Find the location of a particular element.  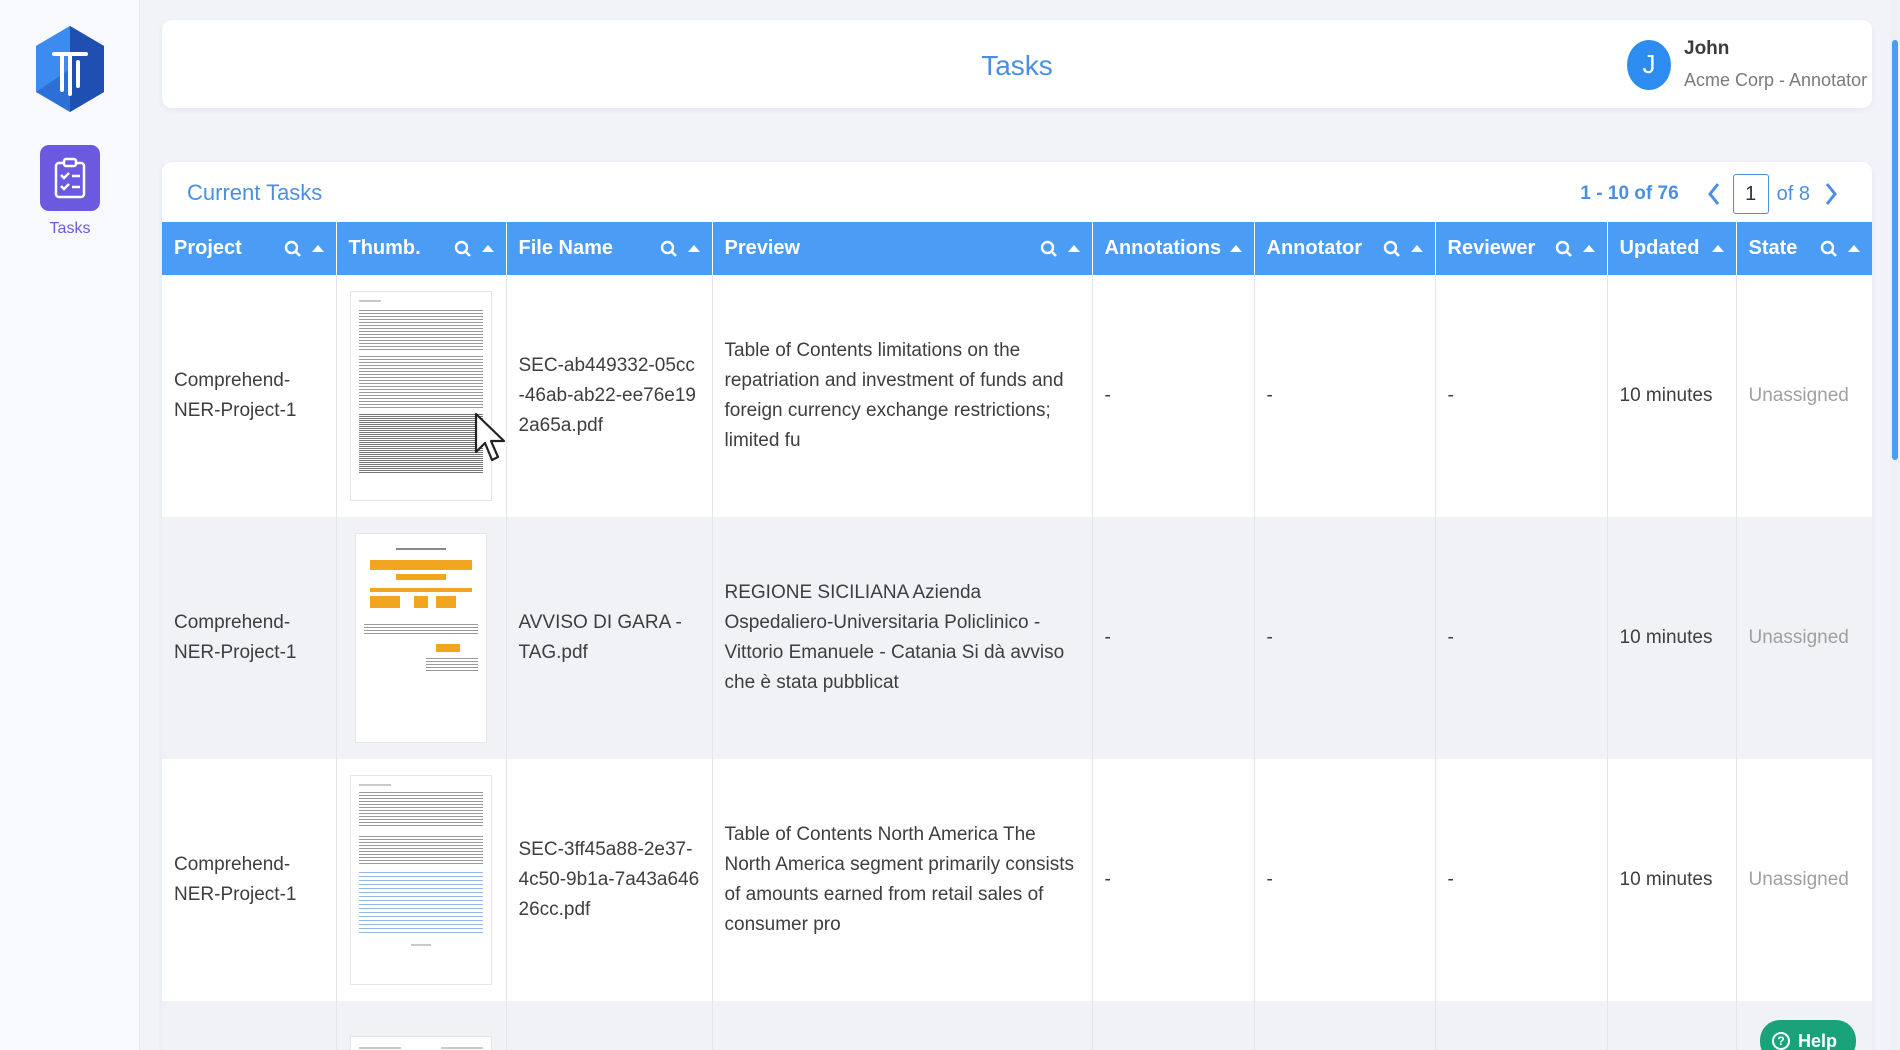

page-scrollbar is located at coordinates (1895, 525).